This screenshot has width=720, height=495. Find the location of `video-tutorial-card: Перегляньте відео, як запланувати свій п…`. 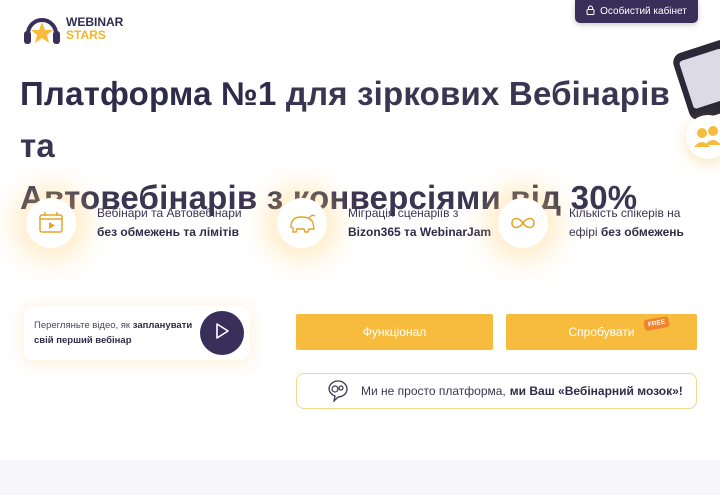

video-tutorial-card: Перегляньте відео, як запланувати свій п… is located at coordinates (137, 333).